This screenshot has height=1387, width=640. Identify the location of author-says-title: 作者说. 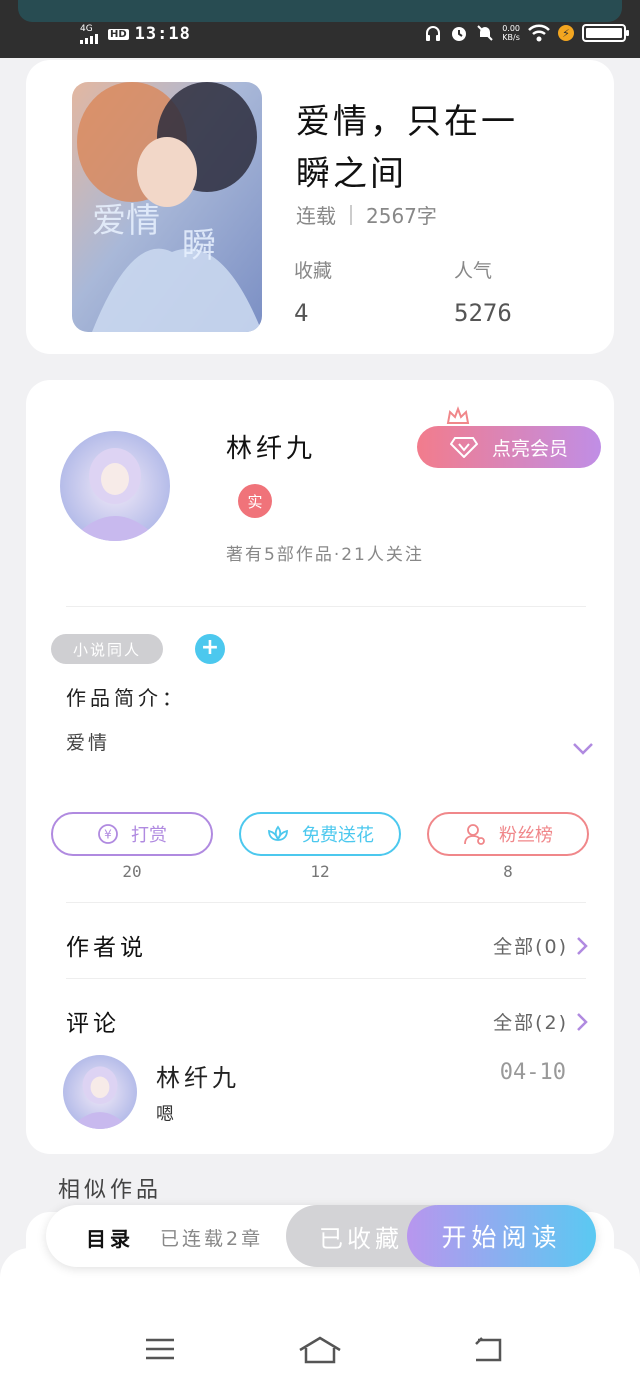
(106, 948).